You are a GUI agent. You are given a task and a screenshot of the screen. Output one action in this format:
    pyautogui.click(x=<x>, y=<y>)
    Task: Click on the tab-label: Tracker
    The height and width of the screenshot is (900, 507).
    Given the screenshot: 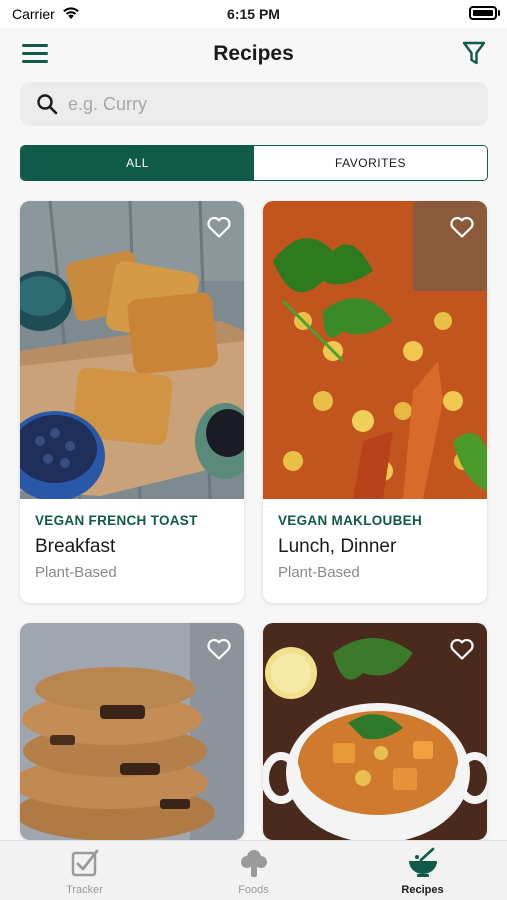 What is the action you would take?
    pyautogui.click(x=84, y=890)
    